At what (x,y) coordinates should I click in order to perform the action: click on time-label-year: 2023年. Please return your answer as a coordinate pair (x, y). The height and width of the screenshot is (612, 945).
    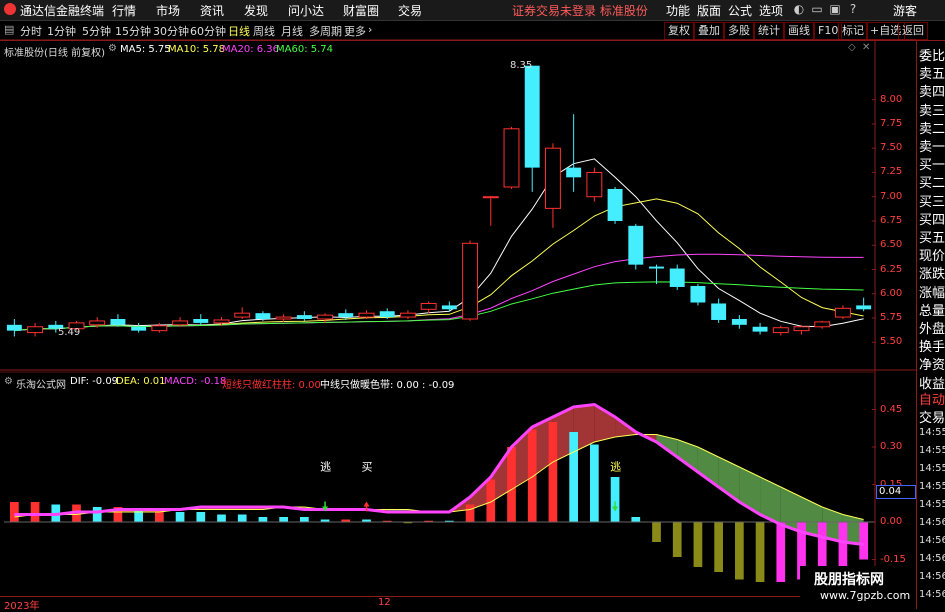
    Looking at the image, I should click on (22, 606).